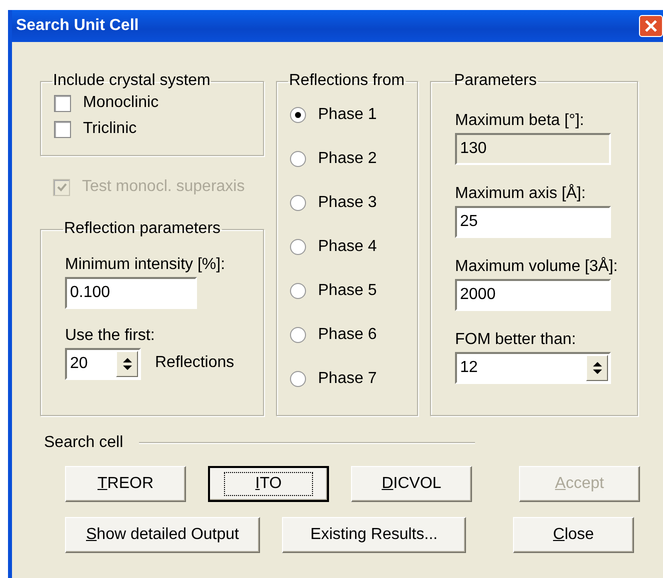  I want to click on close-icon, so click(651, 26).